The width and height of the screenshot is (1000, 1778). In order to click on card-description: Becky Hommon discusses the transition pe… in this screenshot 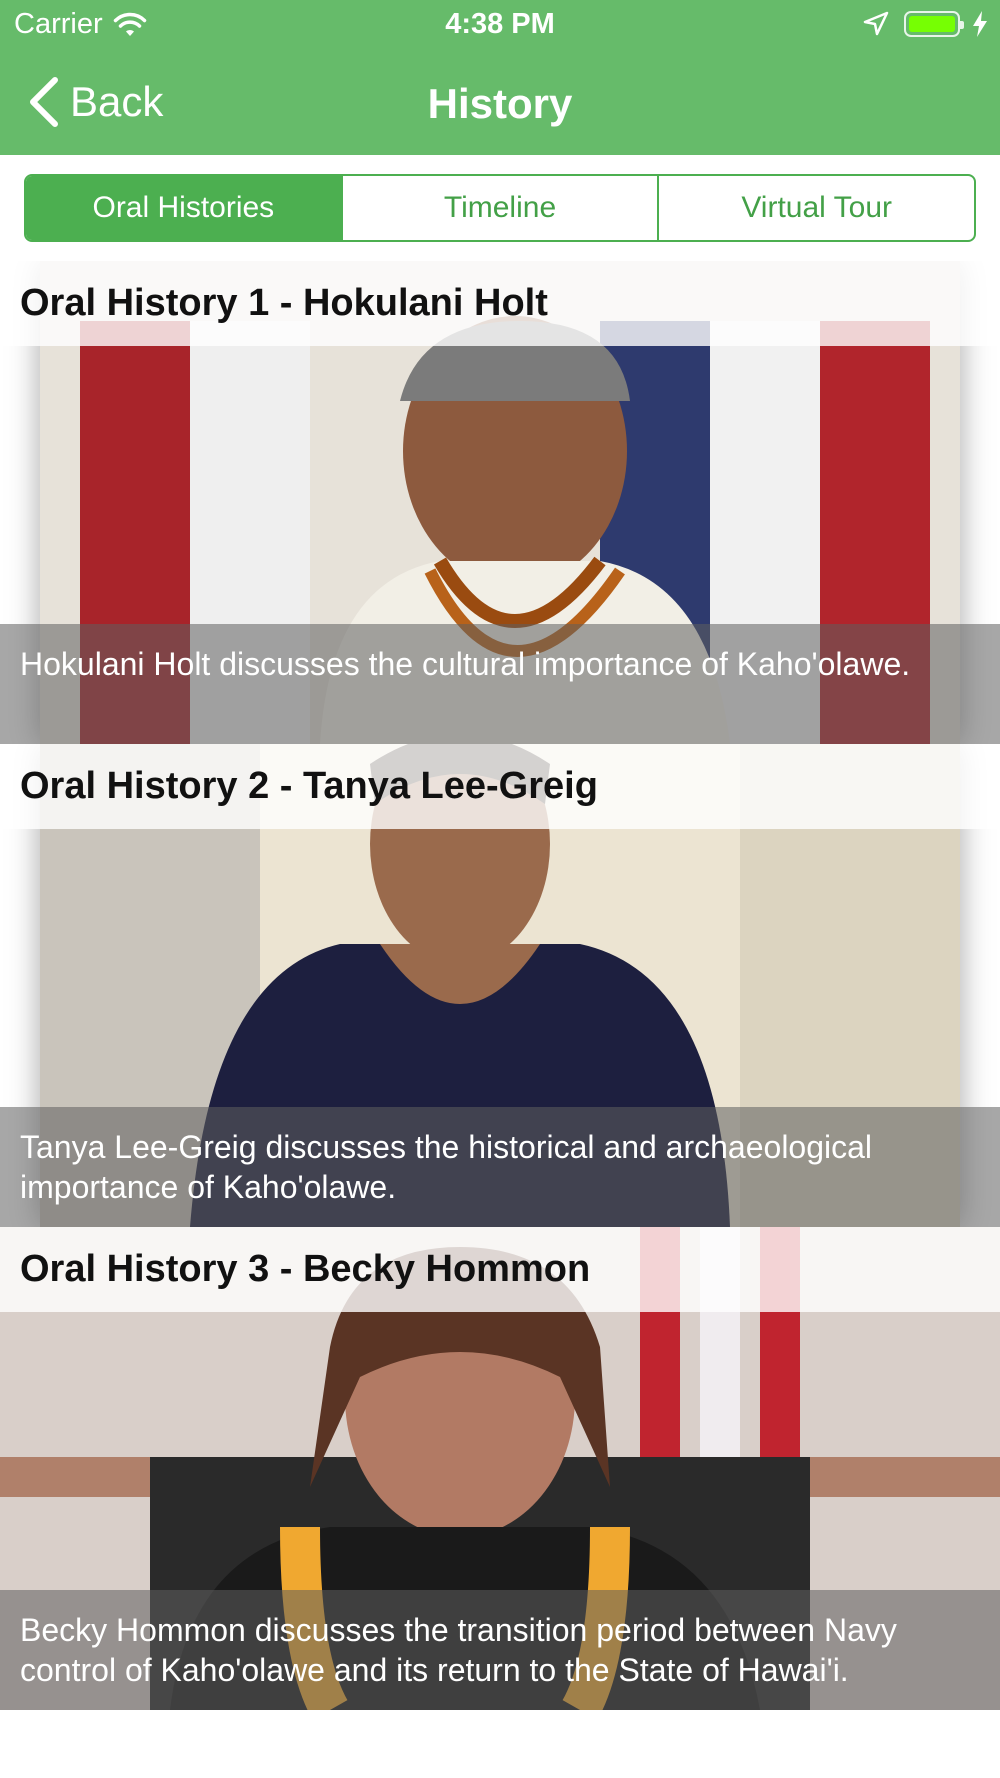, I will do `click(458, 1650)`.